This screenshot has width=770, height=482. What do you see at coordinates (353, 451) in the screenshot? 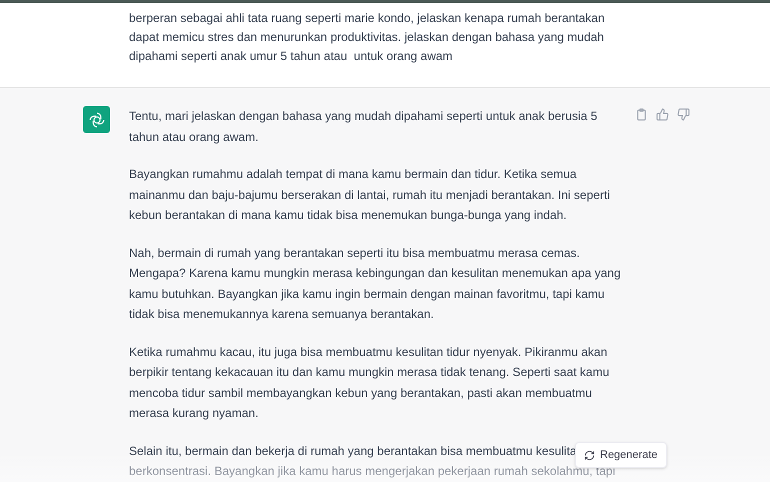
I see `response-line: Selain itu, bermain dan bekerja di rumah yang berantakan bisa membuatmu kesulita` at bounding box center [353, 451].